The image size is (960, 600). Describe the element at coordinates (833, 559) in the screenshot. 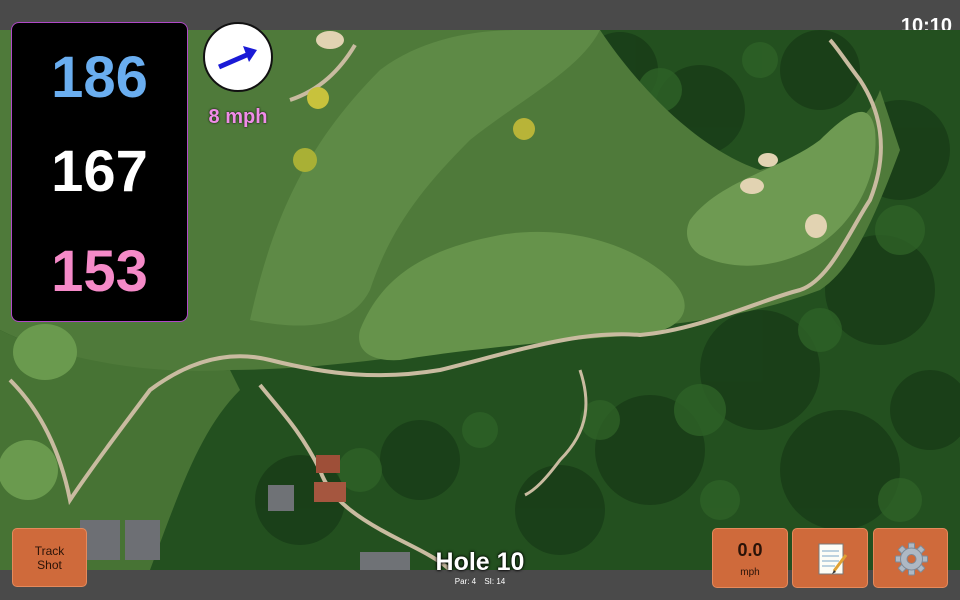

I see `notepad-icon` at that location.